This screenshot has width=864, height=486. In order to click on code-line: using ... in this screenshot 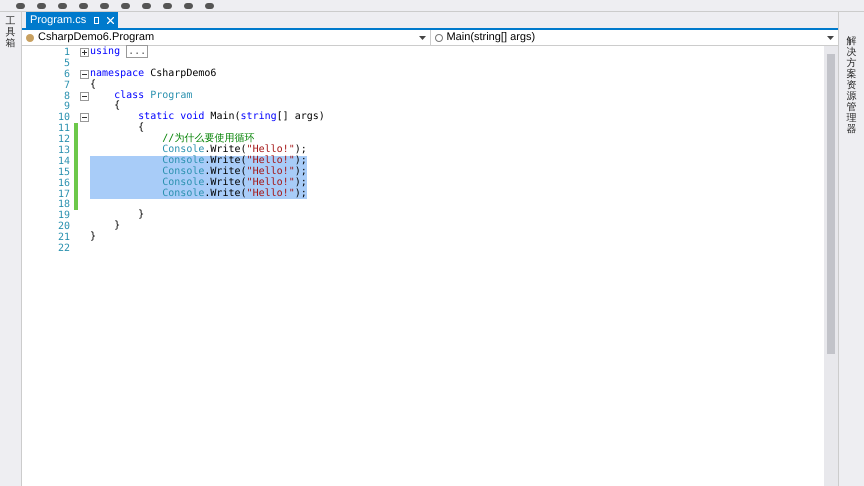, I will do `click(119, 52)`.